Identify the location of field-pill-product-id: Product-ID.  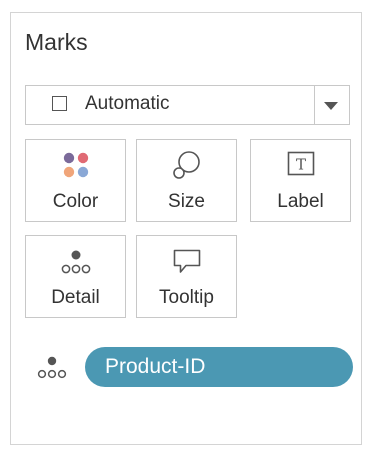
(219, 367).